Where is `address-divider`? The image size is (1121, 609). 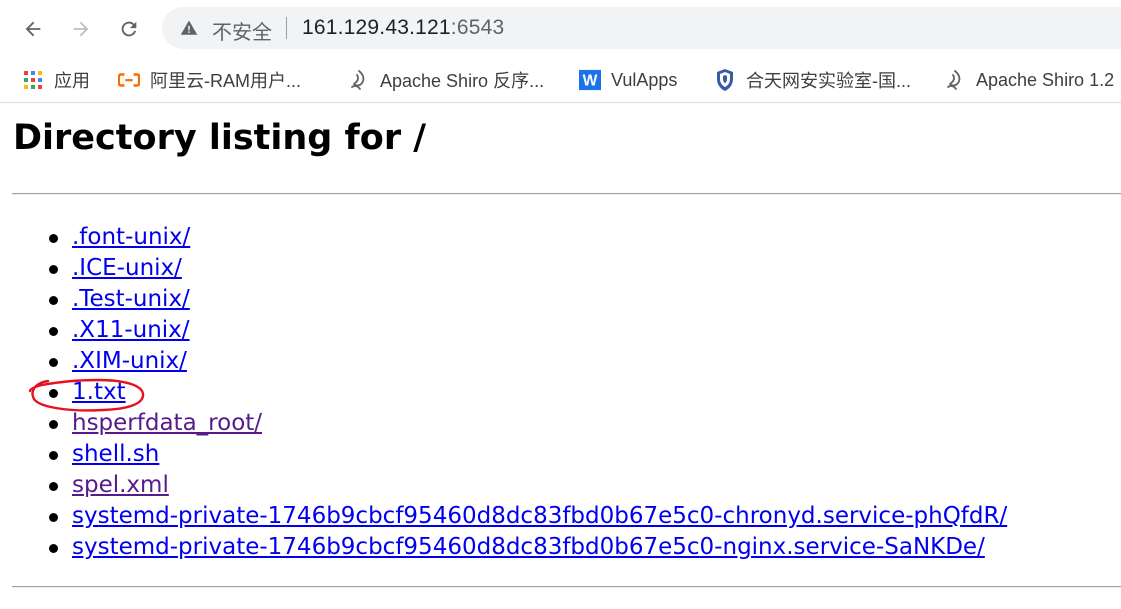 address-divider is located at coordinates (286, 28).